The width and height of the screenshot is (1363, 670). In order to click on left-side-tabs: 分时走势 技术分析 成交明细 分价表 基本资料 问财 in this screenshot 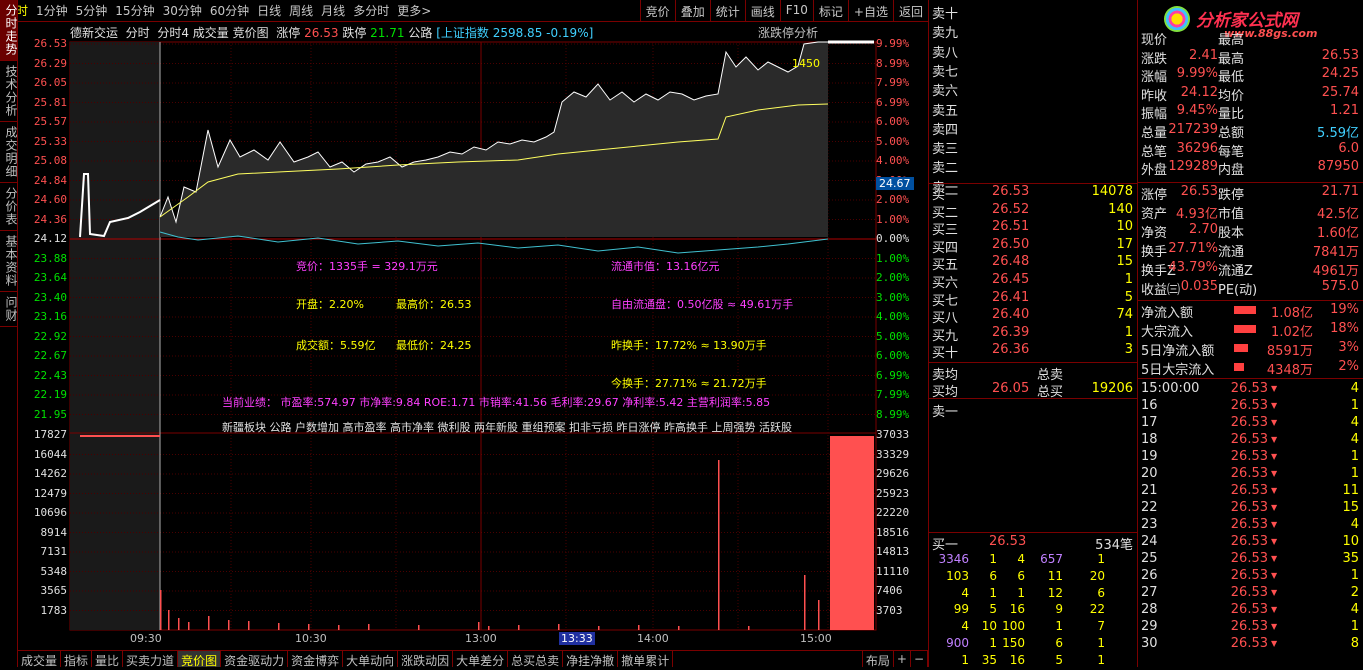, I will do `click(9, 333)`.